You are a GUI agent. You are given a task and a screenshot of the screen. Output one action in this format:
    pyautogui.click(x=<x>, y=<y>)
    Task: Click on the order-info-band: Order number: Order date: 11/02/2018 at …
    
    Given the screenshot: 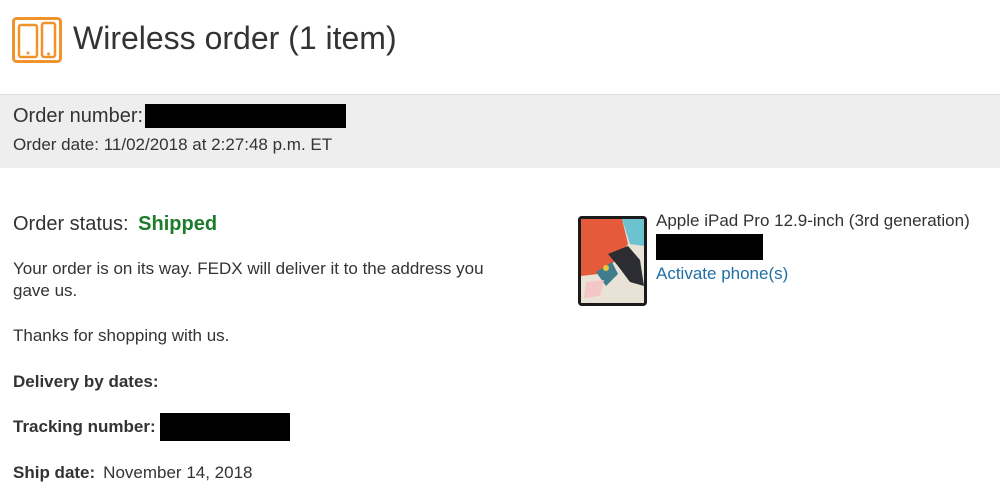 What is the action you would take?
    pyautogui.click(x=500, y=131)
    